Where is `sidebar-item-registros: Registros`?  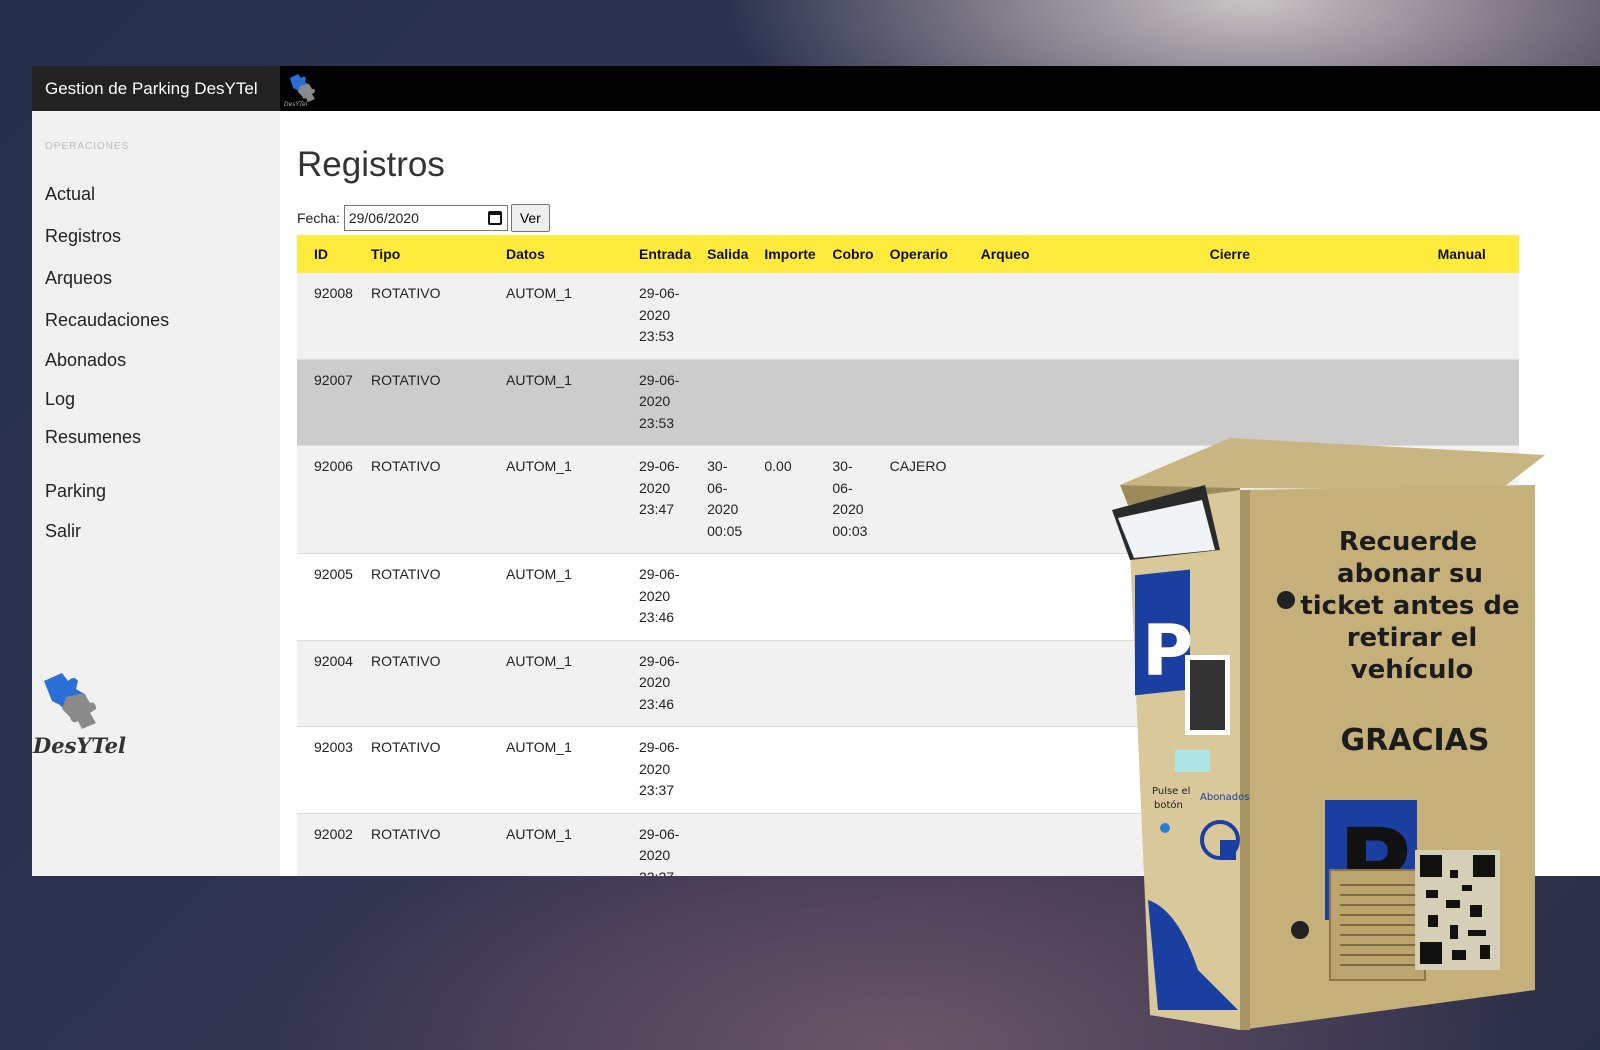 sidebar-item-registros: Registros is located at coordinates (83, 236).